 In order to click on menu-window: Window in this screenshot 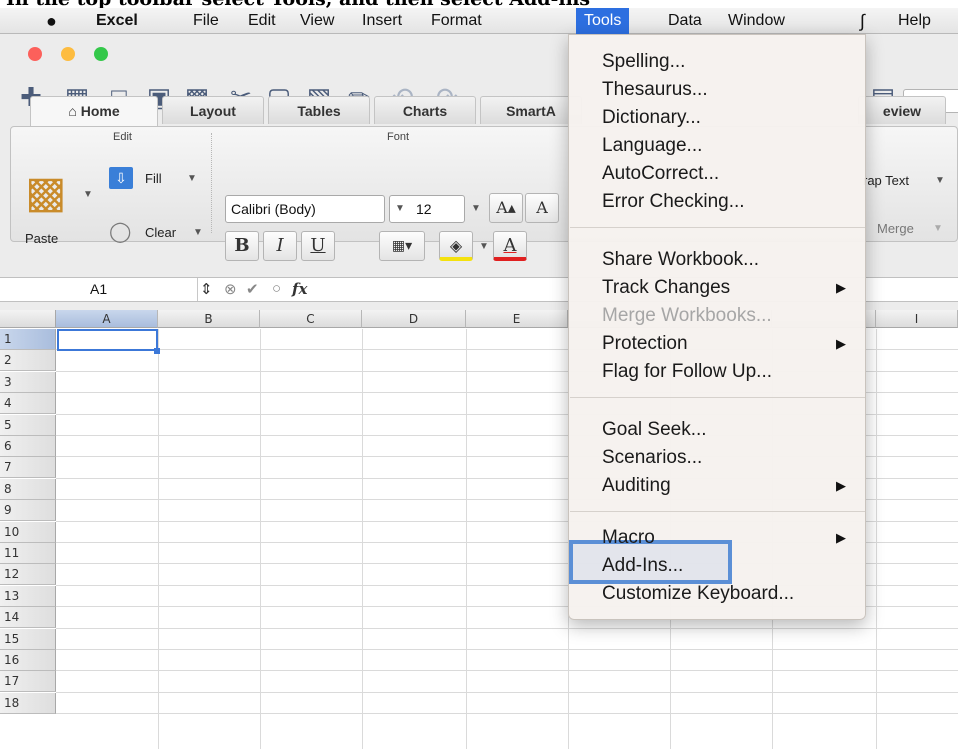, I will do `click(756, 21)`.